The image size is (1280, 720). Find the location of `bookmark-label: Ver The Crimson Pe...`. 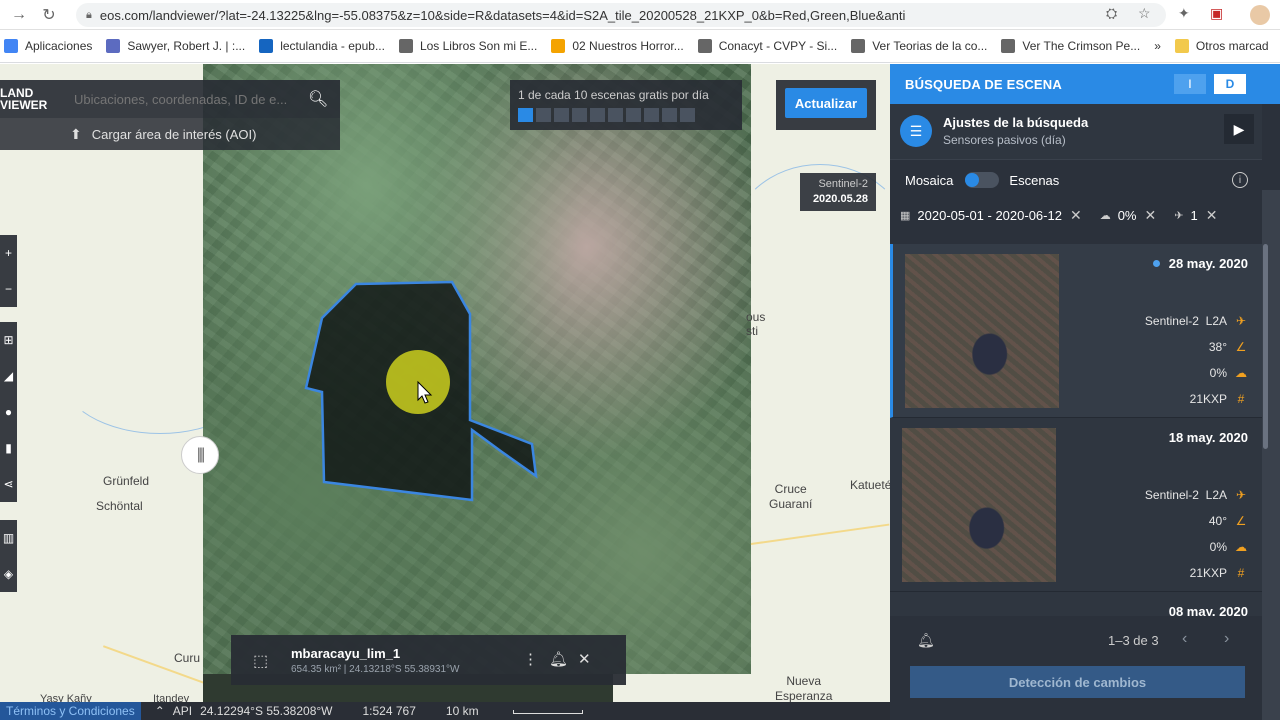

bookmark-label: Ver The Crimson Pe... is located at coordinates (1081, 46).